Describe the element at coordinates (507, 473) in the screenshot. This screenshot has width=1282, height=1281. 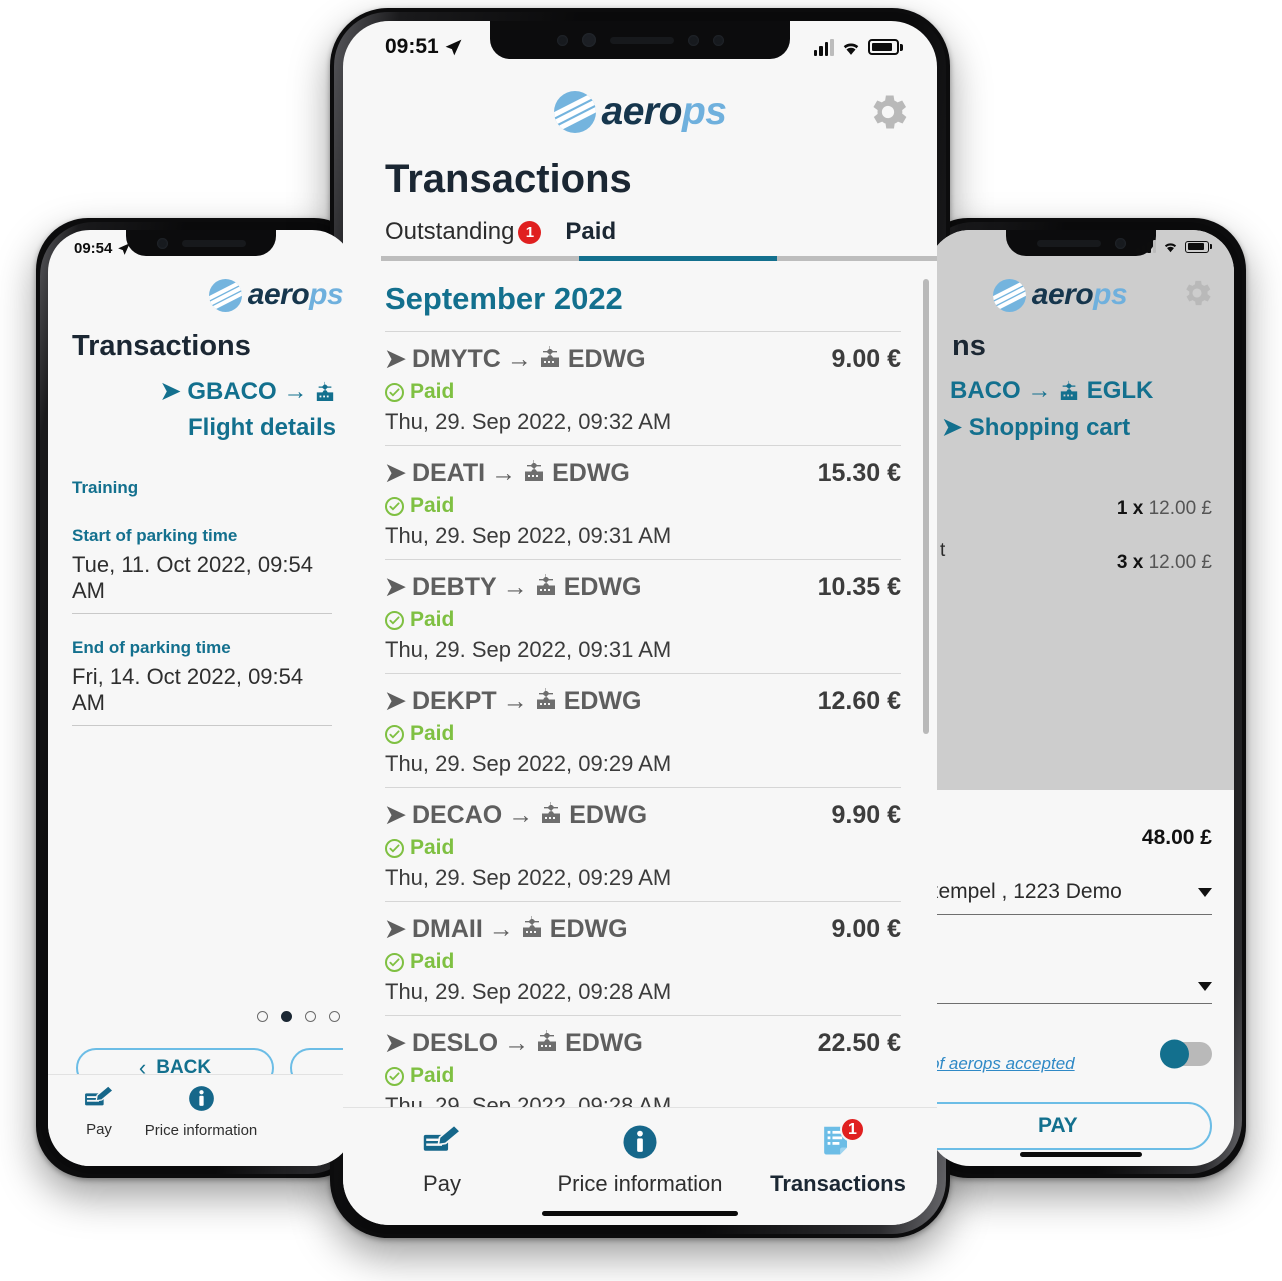
I see `row-route: ➤ DEATI → EDWG` at that location.